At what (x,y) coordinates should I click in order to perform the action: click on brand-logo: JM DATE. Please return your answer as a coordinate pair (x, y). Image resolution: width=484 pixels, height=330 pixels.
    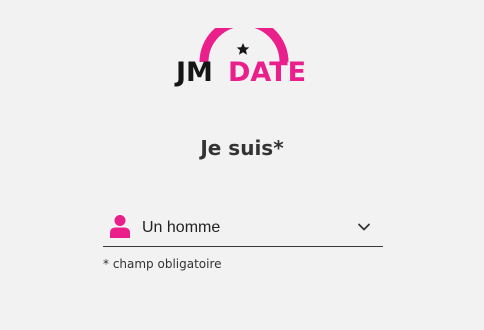
    Looking at the image, I should click on (244, 59).